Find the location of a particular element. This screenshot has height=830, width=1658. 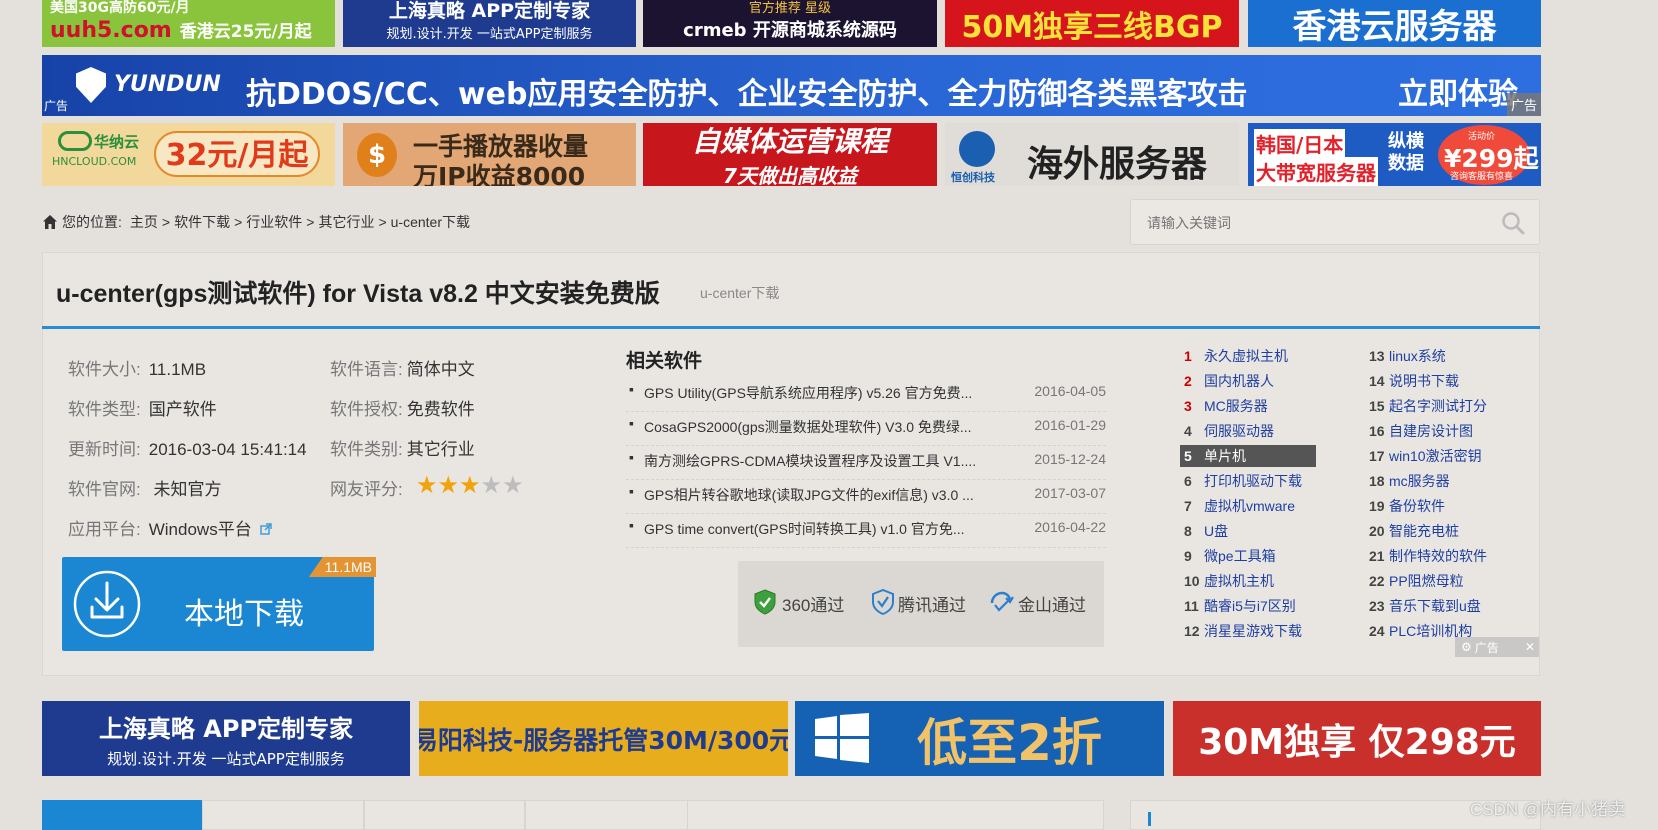

ad-banner-30m: 30M独享 仅298元 is located at coordinates (1357, 738).